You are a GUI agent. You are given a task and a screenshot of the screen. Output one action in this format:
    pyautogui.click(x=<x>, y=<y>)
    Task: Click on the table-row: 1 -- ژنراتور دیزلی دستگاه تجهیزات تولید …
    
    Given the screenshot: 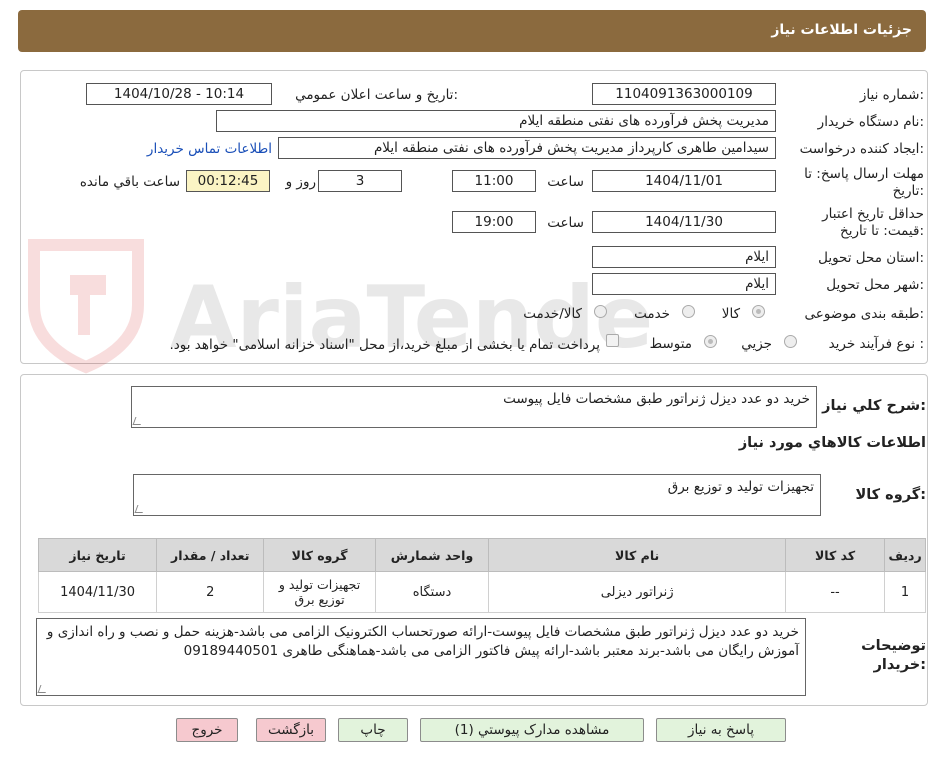 What is the action you would take?
    pyautogui.click(x=481, y=592)
    